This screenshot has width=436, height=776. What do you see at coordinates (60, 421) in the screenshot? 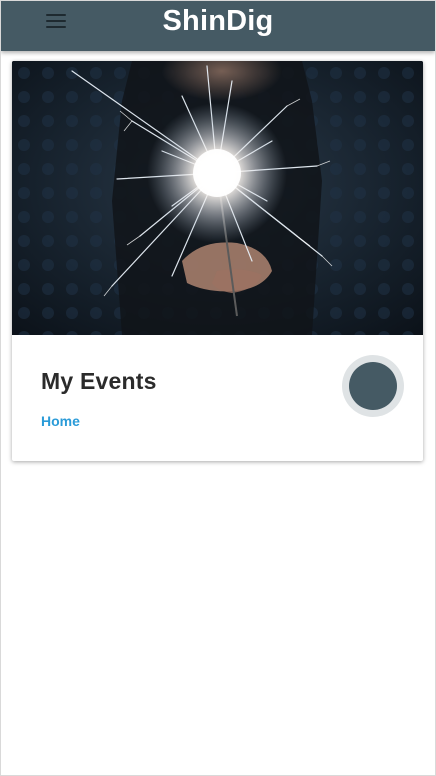
I see `home-link: Home` at bounding box center [60, 421].